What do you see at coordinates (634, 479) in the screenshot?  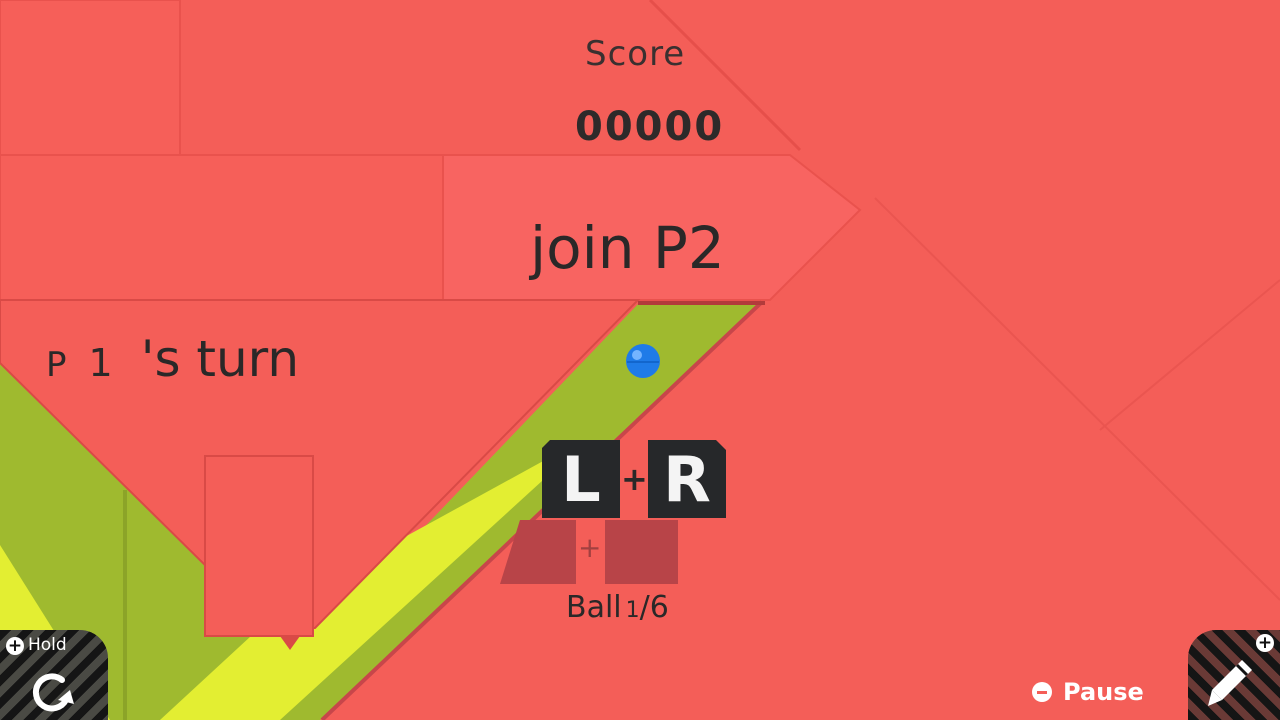 I see `combo-plus-symbol: +` at bounding box center [634, 479].